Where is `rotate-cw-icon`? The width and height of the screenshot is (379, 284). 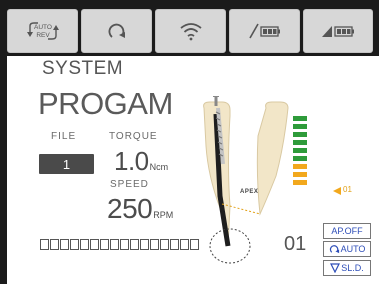 rotate-cw-icon is located at coordinates (116, 30).